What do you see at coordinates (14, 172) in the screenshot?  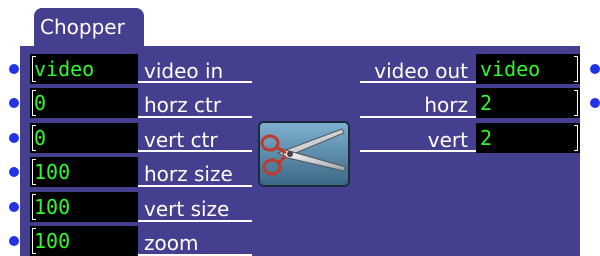 I see `input-port-horz-size` at bounding box center [14, 172].